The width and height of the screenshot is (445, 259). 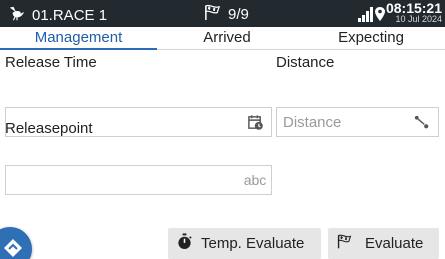 I want to click on releasepoint-input, so click(x=122, y=180).